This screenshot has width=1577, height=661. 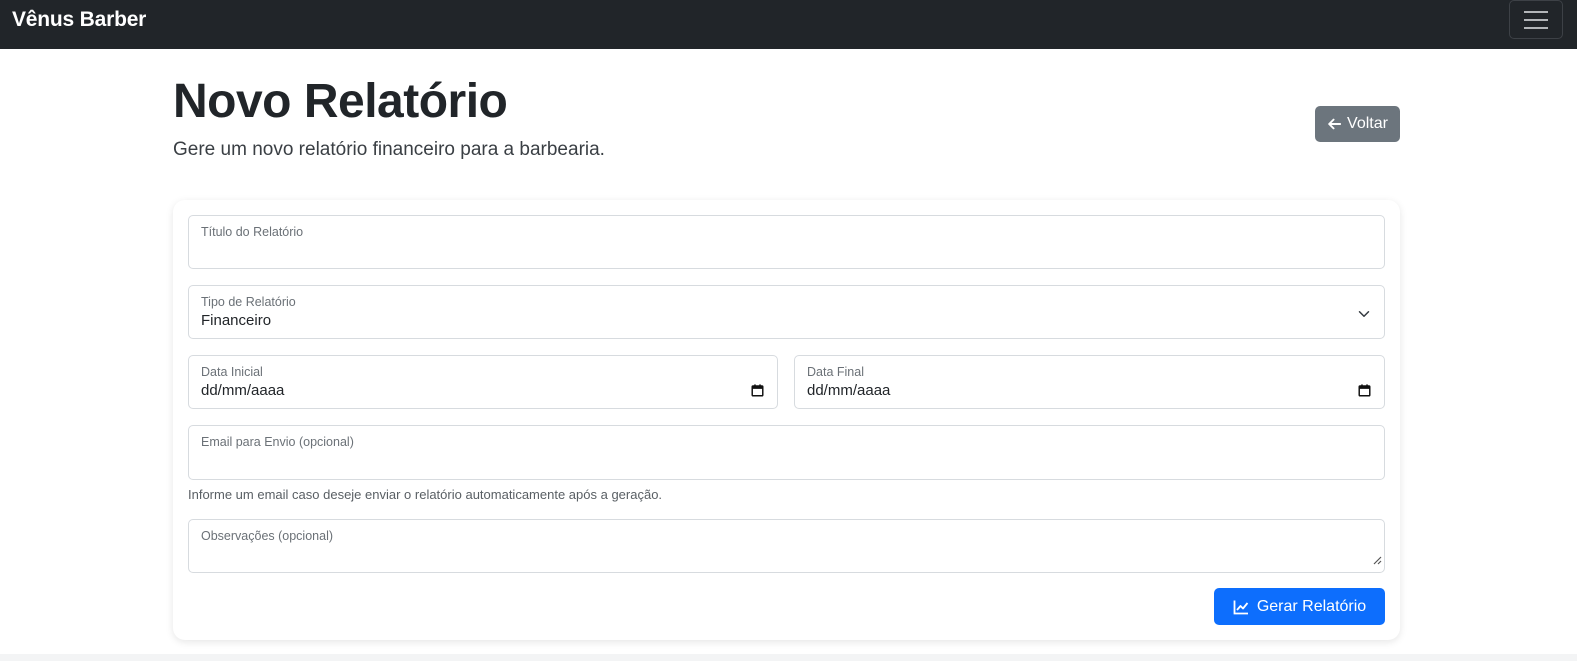 I want to click on brand-logo-text: Vênus Barber, so click(x=79, y=20).